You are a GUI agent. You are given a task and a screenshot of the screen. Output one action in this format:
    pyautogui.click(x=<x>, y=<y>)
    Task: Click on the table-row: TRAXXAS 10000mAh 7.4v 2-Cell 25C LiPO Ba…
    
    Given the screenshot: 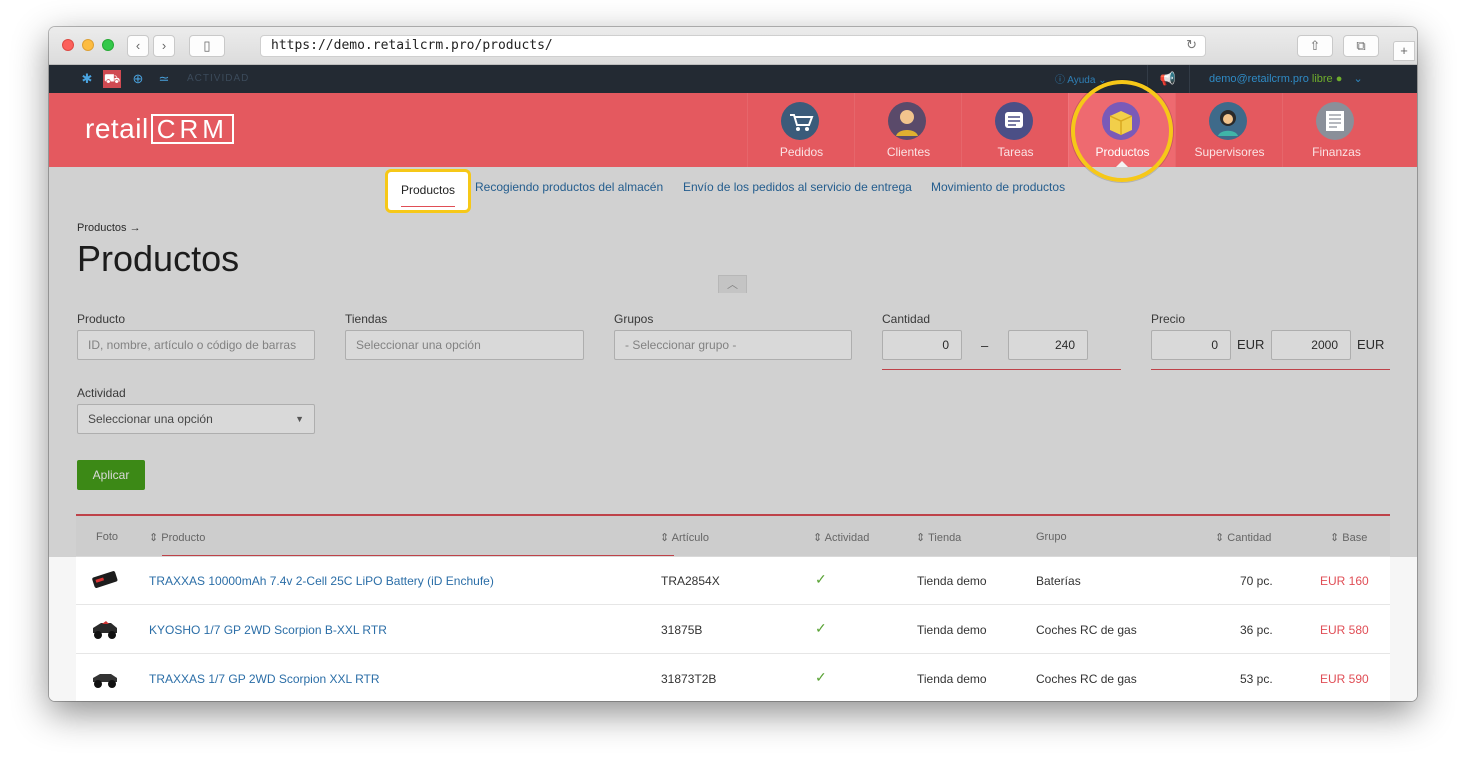 What is the action you would take?
    pyautogui.click(x=733, y=580)
    